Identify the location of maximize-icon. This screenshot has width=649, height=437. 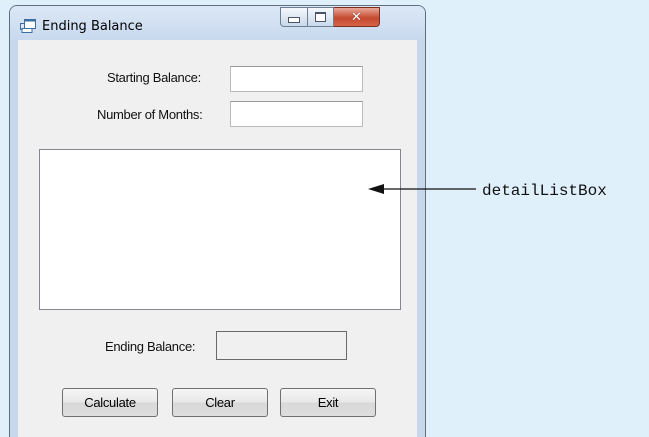
(320, 17).